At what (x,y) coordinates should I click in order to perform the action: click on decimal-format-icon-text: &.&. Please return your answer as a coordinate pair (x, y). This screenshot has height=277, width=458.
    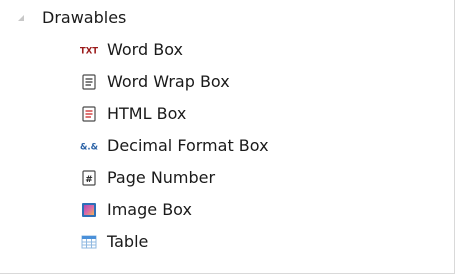
    Looking at the image, I should click on (89, 148).